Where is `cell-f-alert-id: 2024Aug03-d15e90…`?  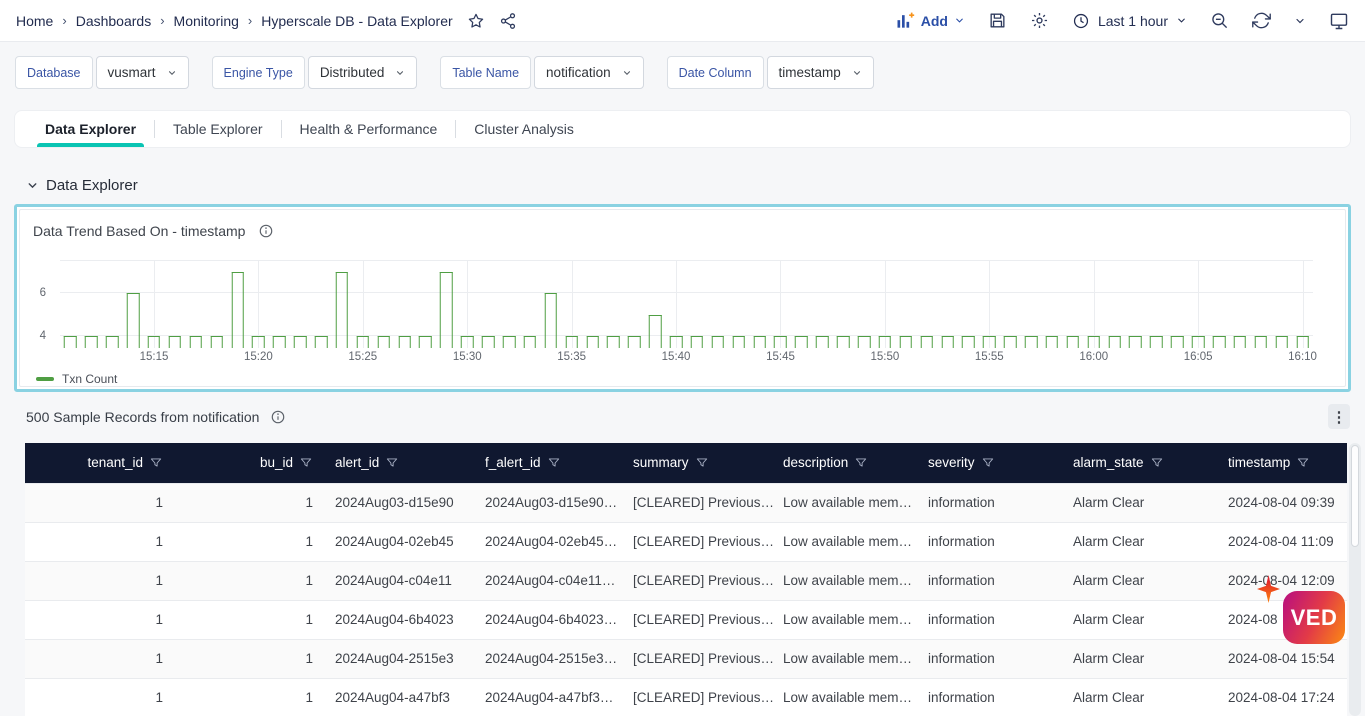
cell-f-alert-id: 2024Aug03-d15e90… is located at coordinates (549, 502).